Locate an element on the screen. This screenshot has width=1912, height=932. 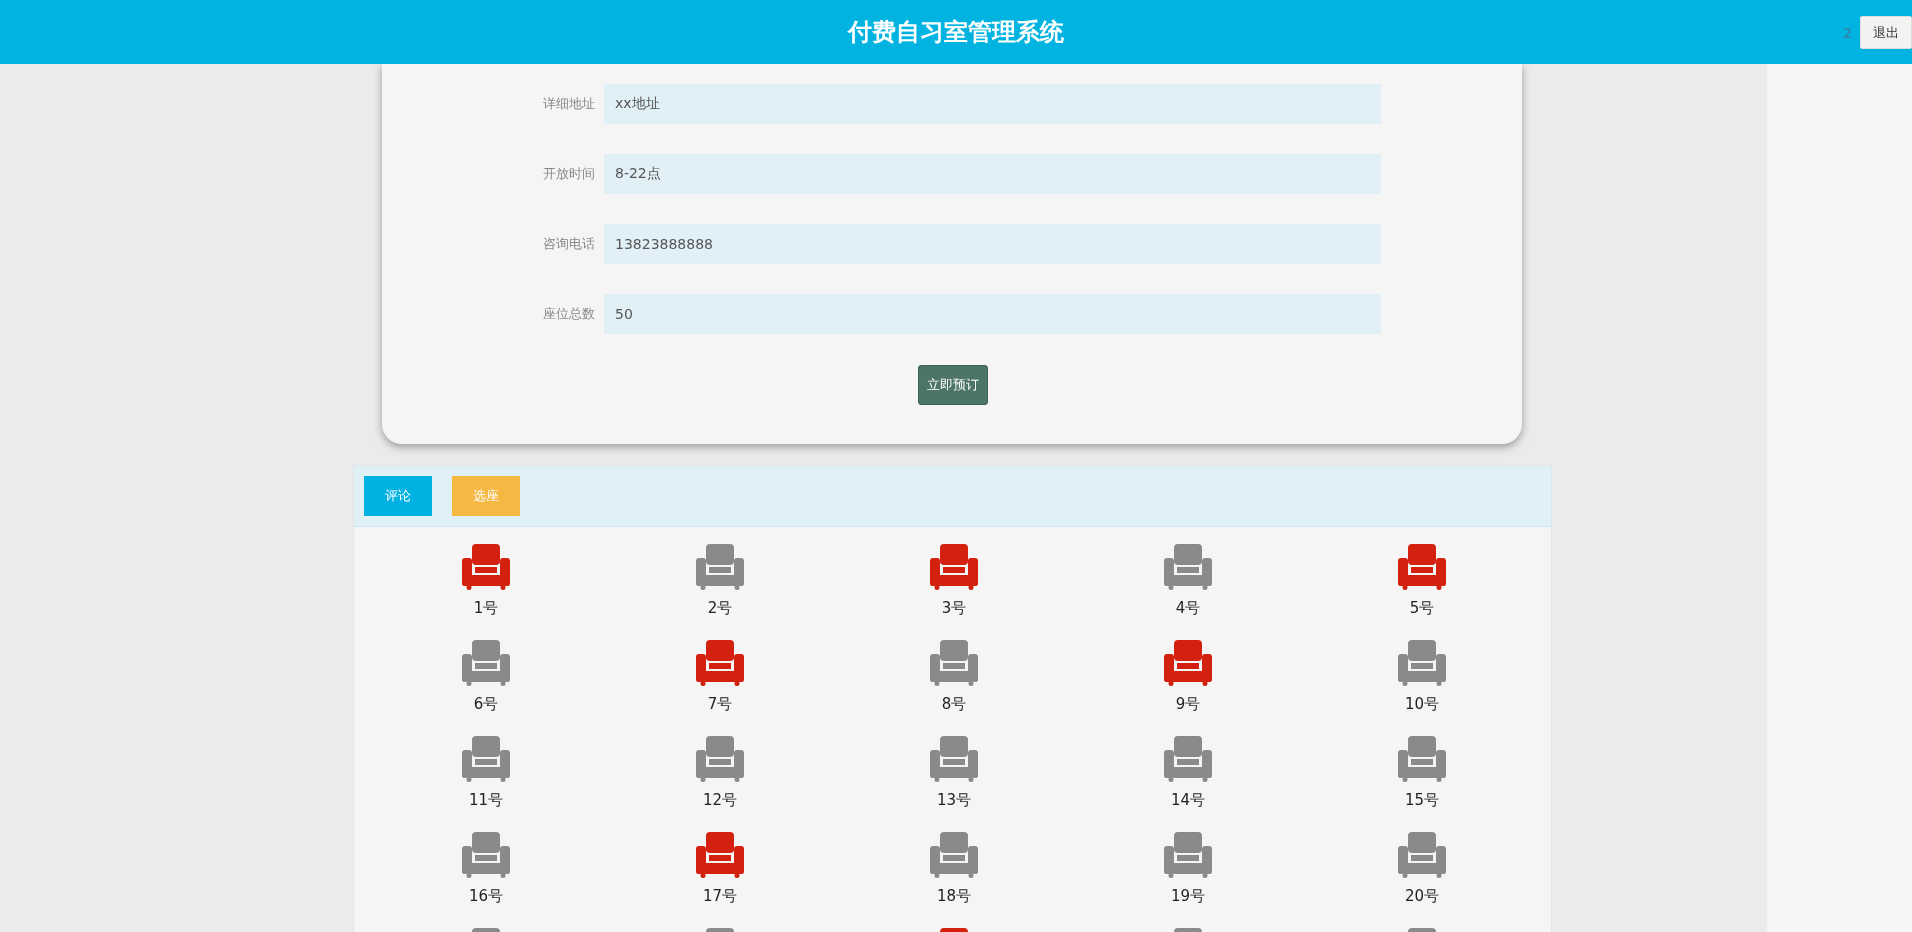
seat-label: 19号 is located at coordinates (1188, 896).